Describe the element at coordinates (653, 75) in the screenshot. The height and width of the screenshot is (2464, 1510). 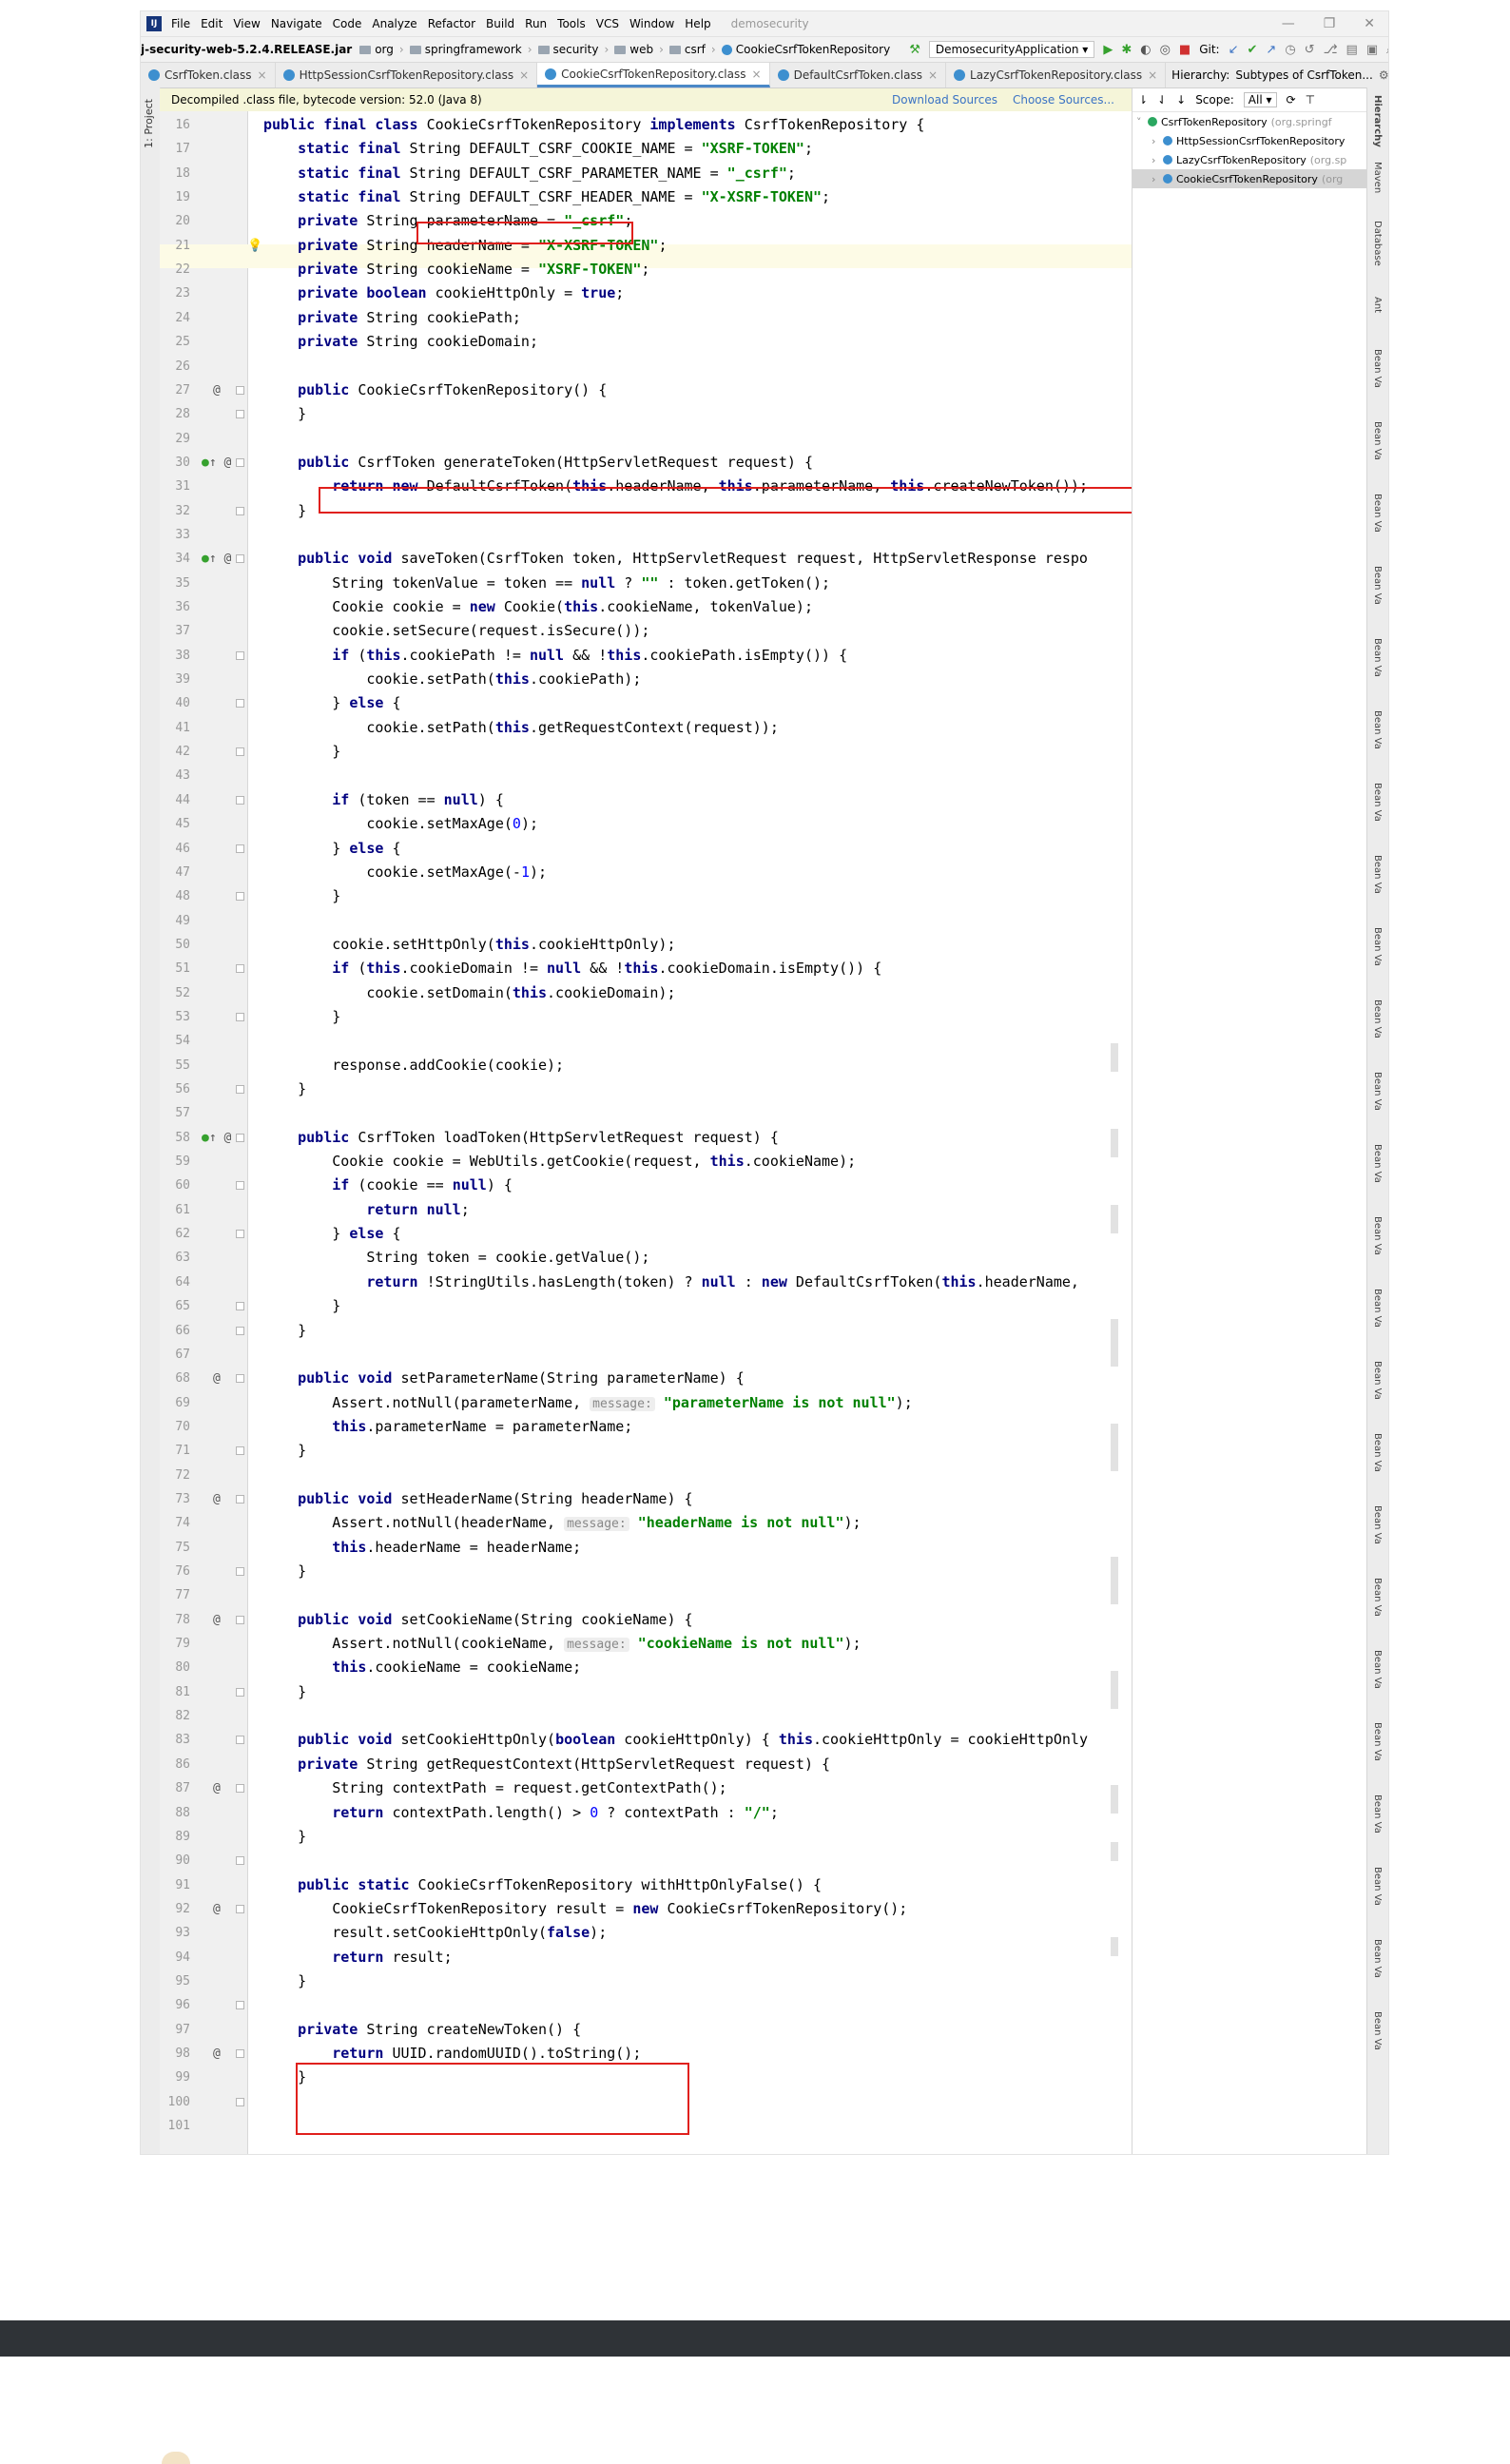
I see `tab-cookie-repository: CookieCsrfTokenRepository.class ×` at that location.